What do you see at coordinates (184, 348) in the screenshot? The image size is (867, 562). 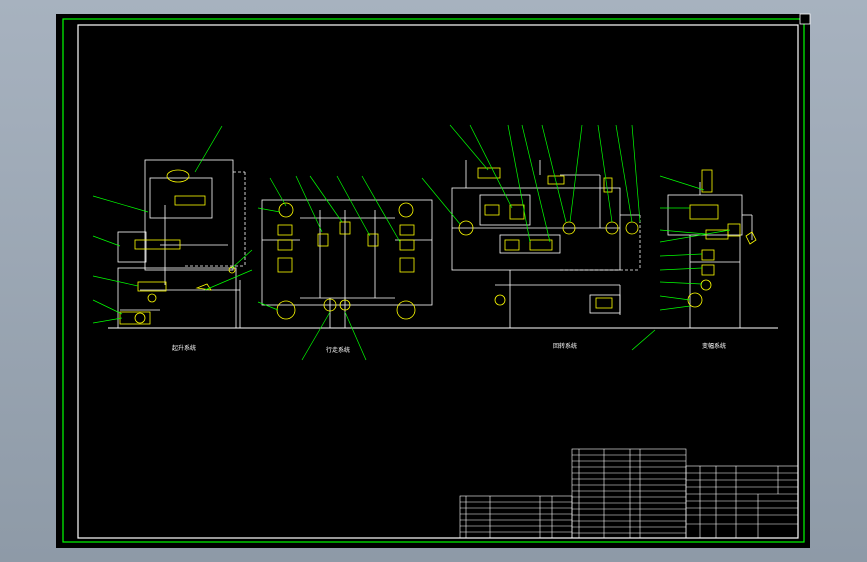 I see `section-label-hoist: 起升系统` at bounding box center [184, 348].